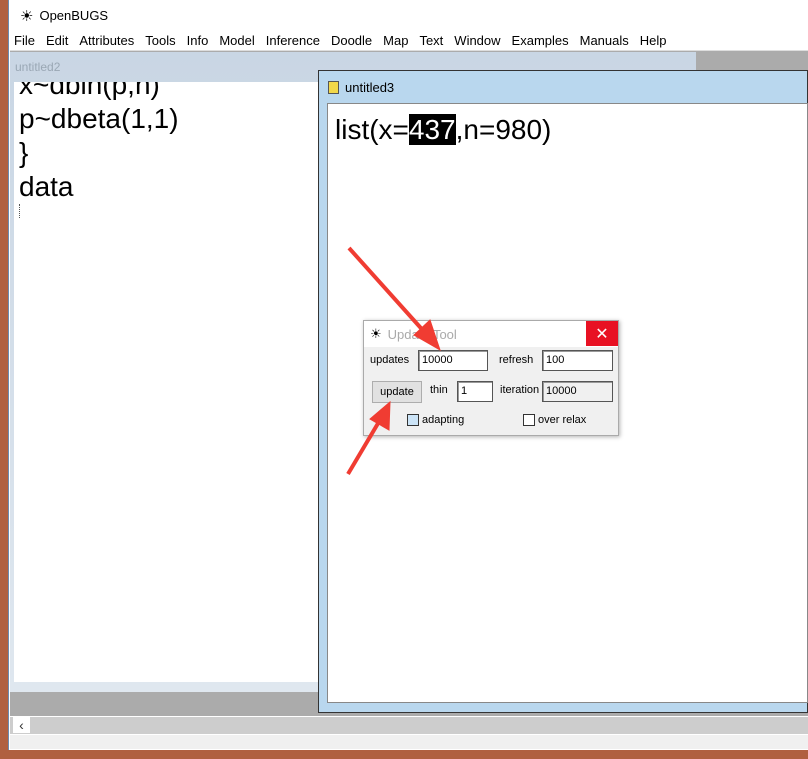 Image resolution: width=808 pixels, height=759 pixels. What do you see at coordinates (409, 725) in the screenshot?
I see `horizontal-scrollbar: ‹` at bounding box center [409, 725].